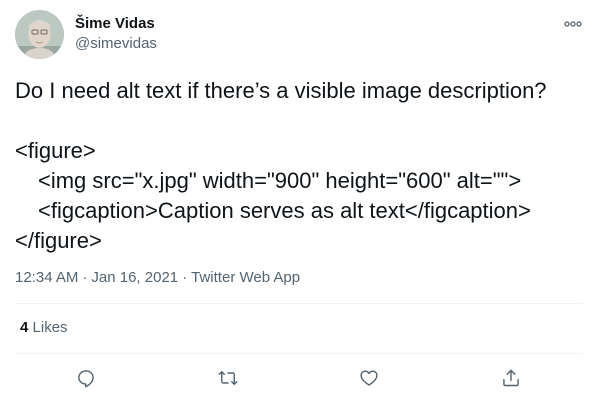  I want to click on reply-icon, so click(86, 379).